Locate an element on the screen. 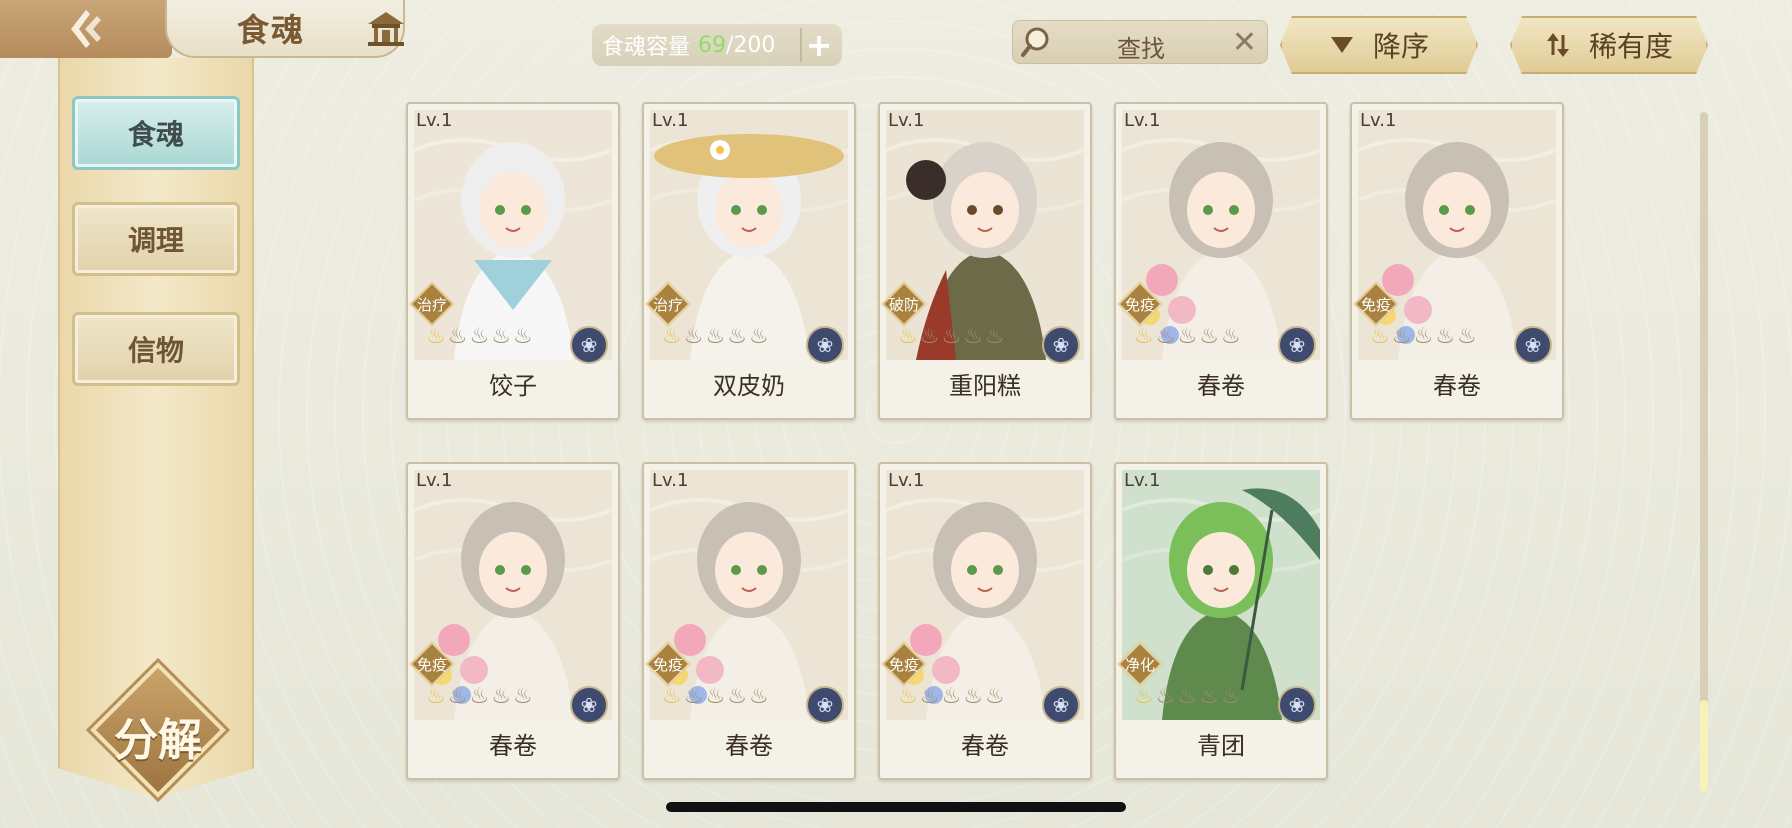 The image size is (1792, 828). home-indicator is located at coordinates (896, 807).